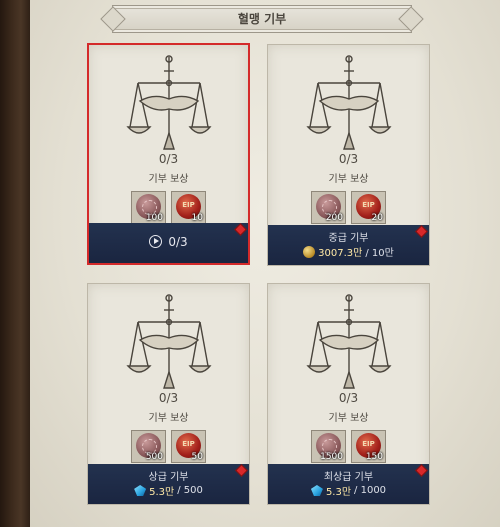 The image size is (500, 527). What do you see at coordinates (190, 490) in the screenshot?
I see `currency-required: / 500` at bounding box center [190, 490].